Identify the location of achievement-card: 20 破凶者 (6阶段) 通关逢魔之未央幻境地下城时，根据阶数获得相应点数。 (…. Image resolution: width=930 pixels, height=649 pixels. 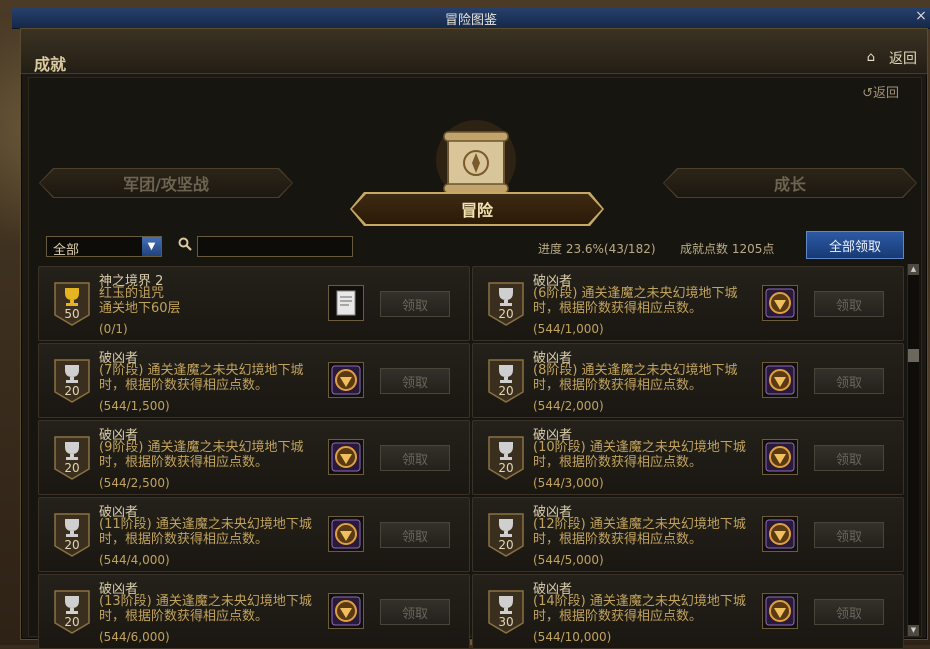
(688, 303).